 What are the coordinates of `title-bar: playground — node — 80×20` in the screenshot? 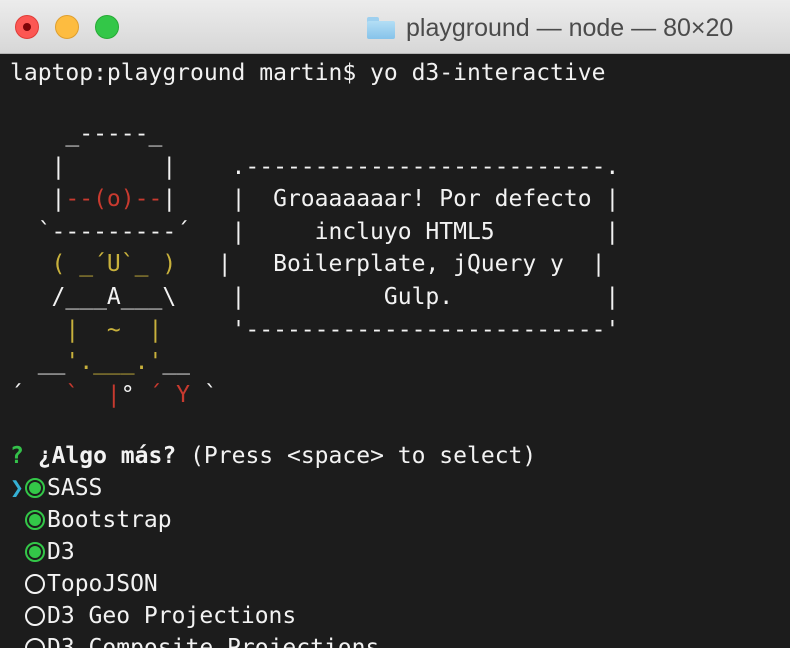 It's located at (395, 27).